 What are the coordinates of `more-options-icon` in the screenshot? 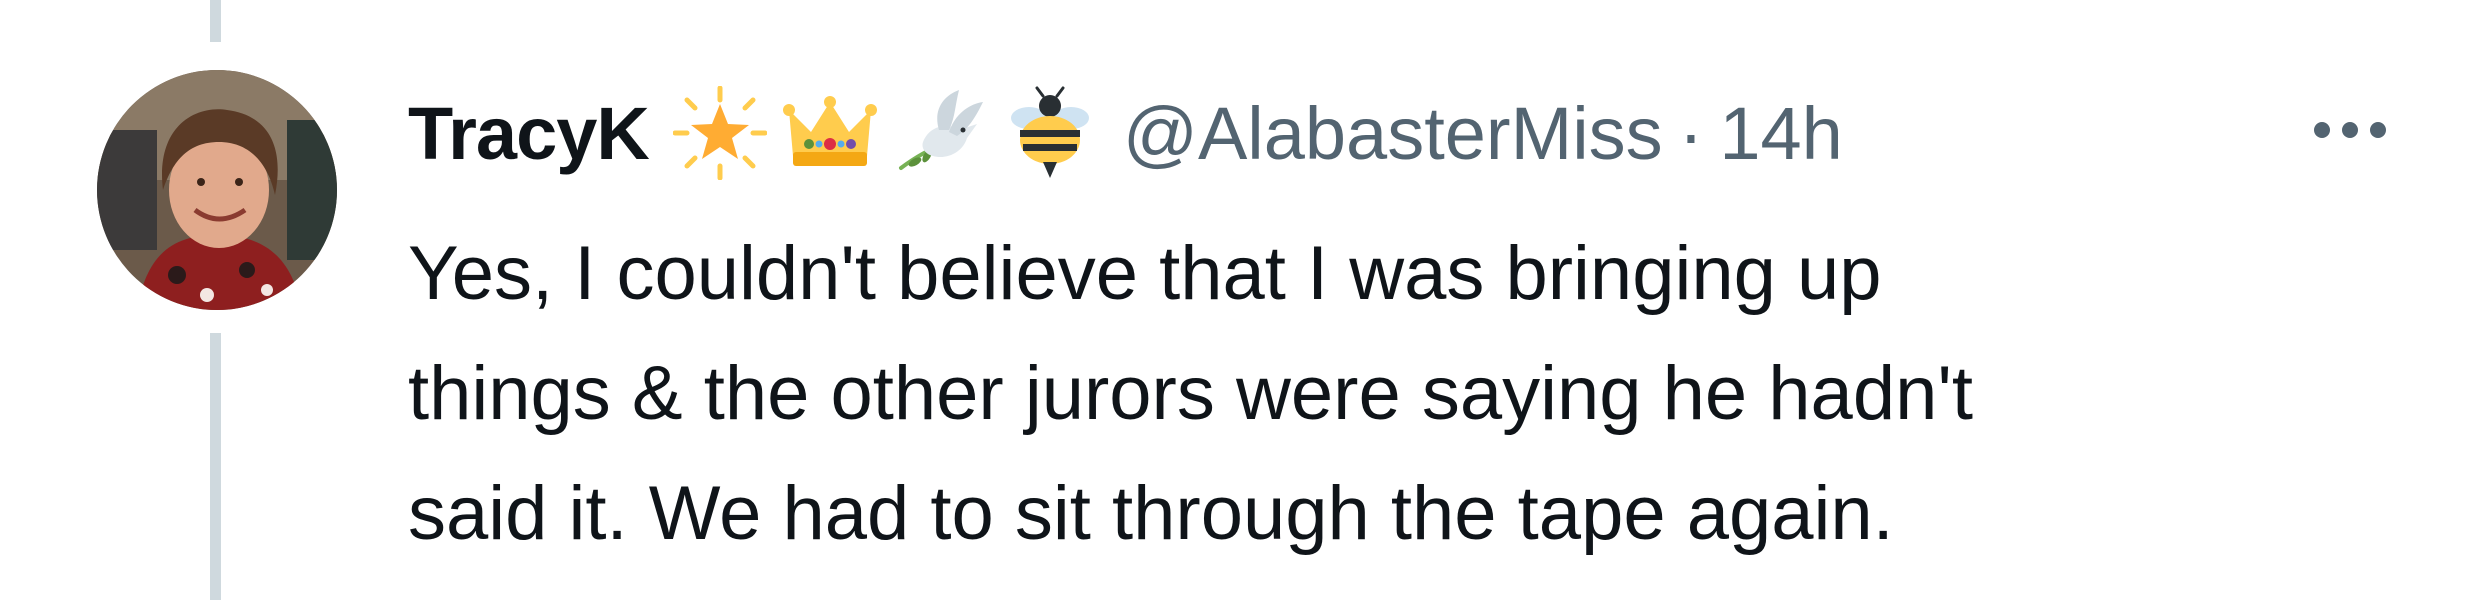 It's located at (2322, 130).